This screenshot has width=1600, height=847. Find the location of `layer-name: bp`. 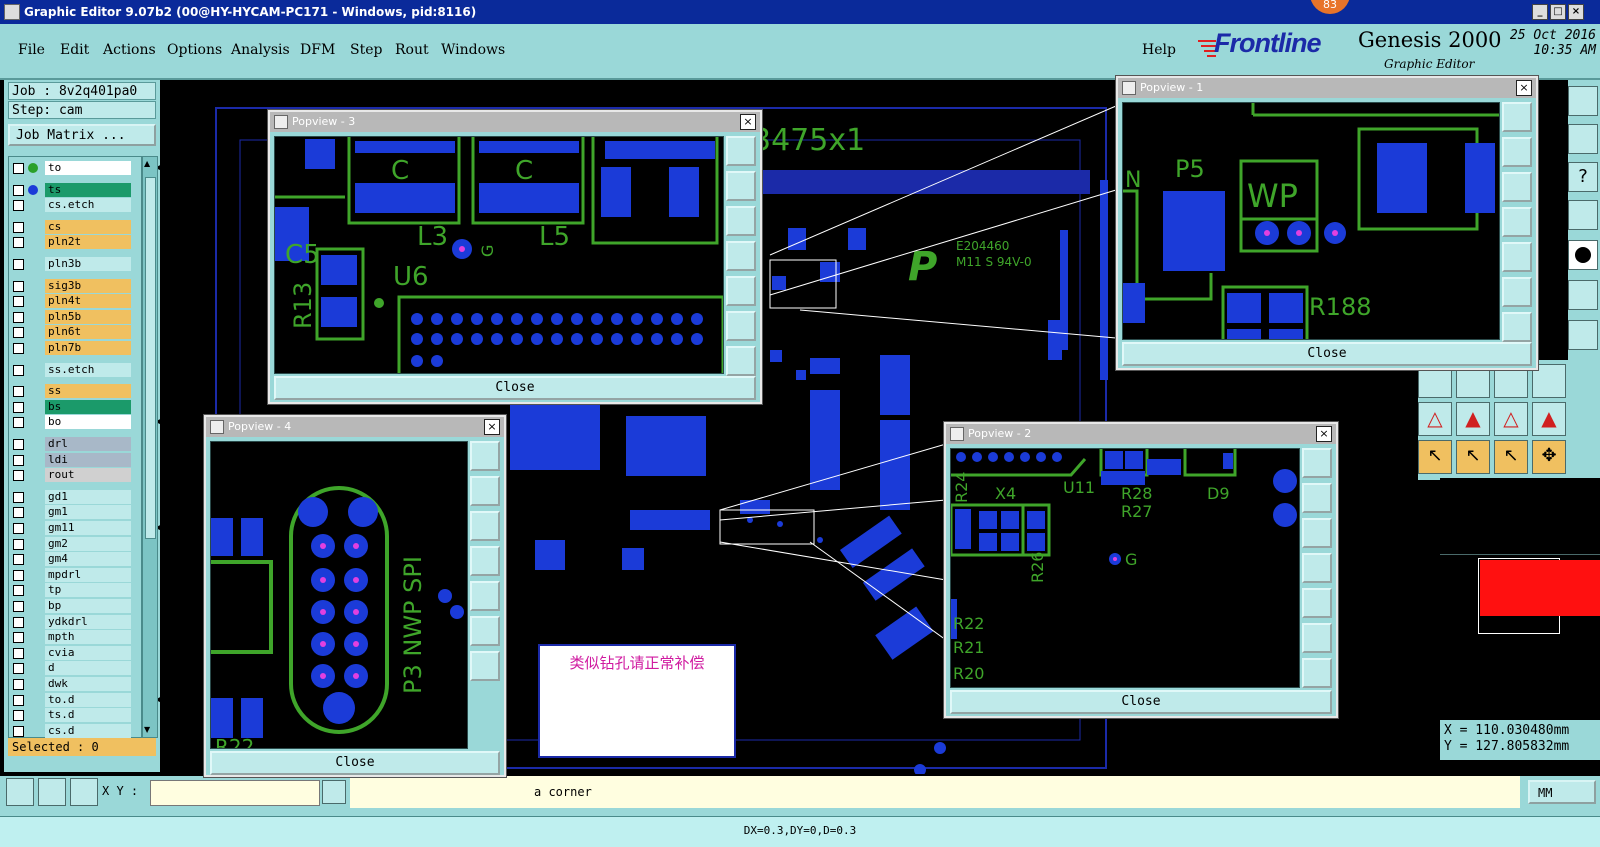

layer-name: bp is located at coordinates (88, 606).